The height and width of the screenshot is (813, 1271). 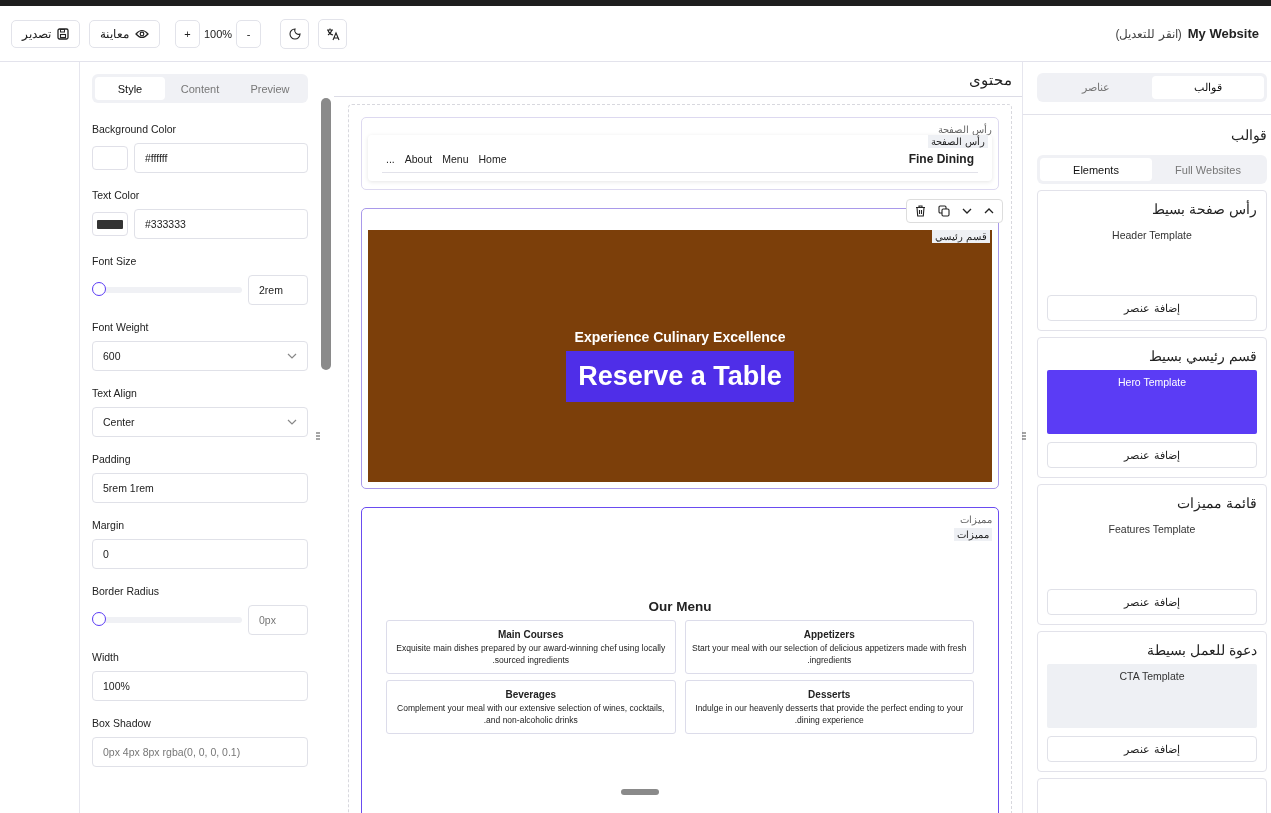 I want to click on template-title: قائمة مميزات, so click(x=1216, y=503).